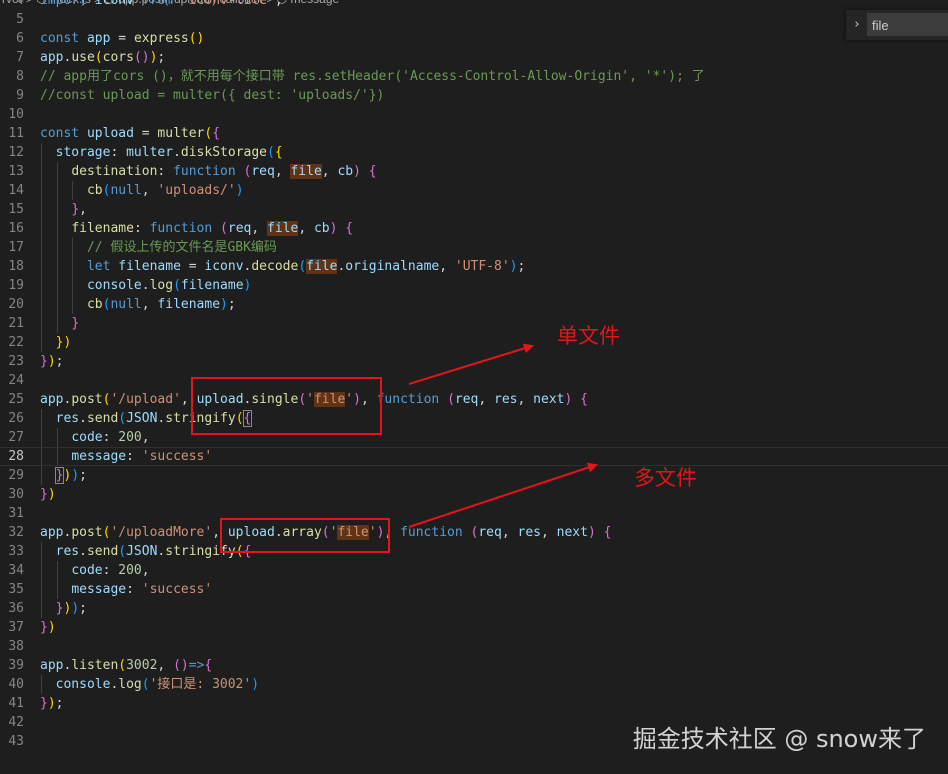 This screenshot has width=948, height=774. I want to click on code-token: }, so click(75, 209).